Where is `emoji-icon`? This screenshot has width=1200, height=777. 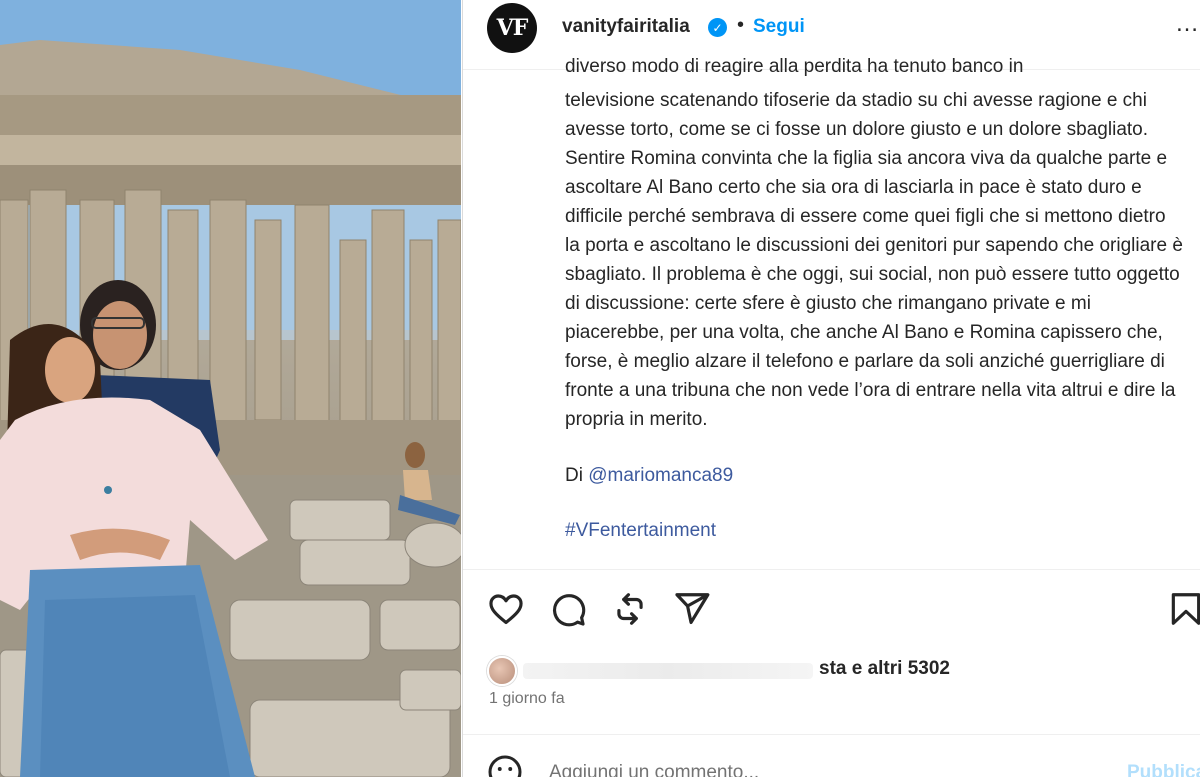
emoji-icon is located at coordinates (505, 765).